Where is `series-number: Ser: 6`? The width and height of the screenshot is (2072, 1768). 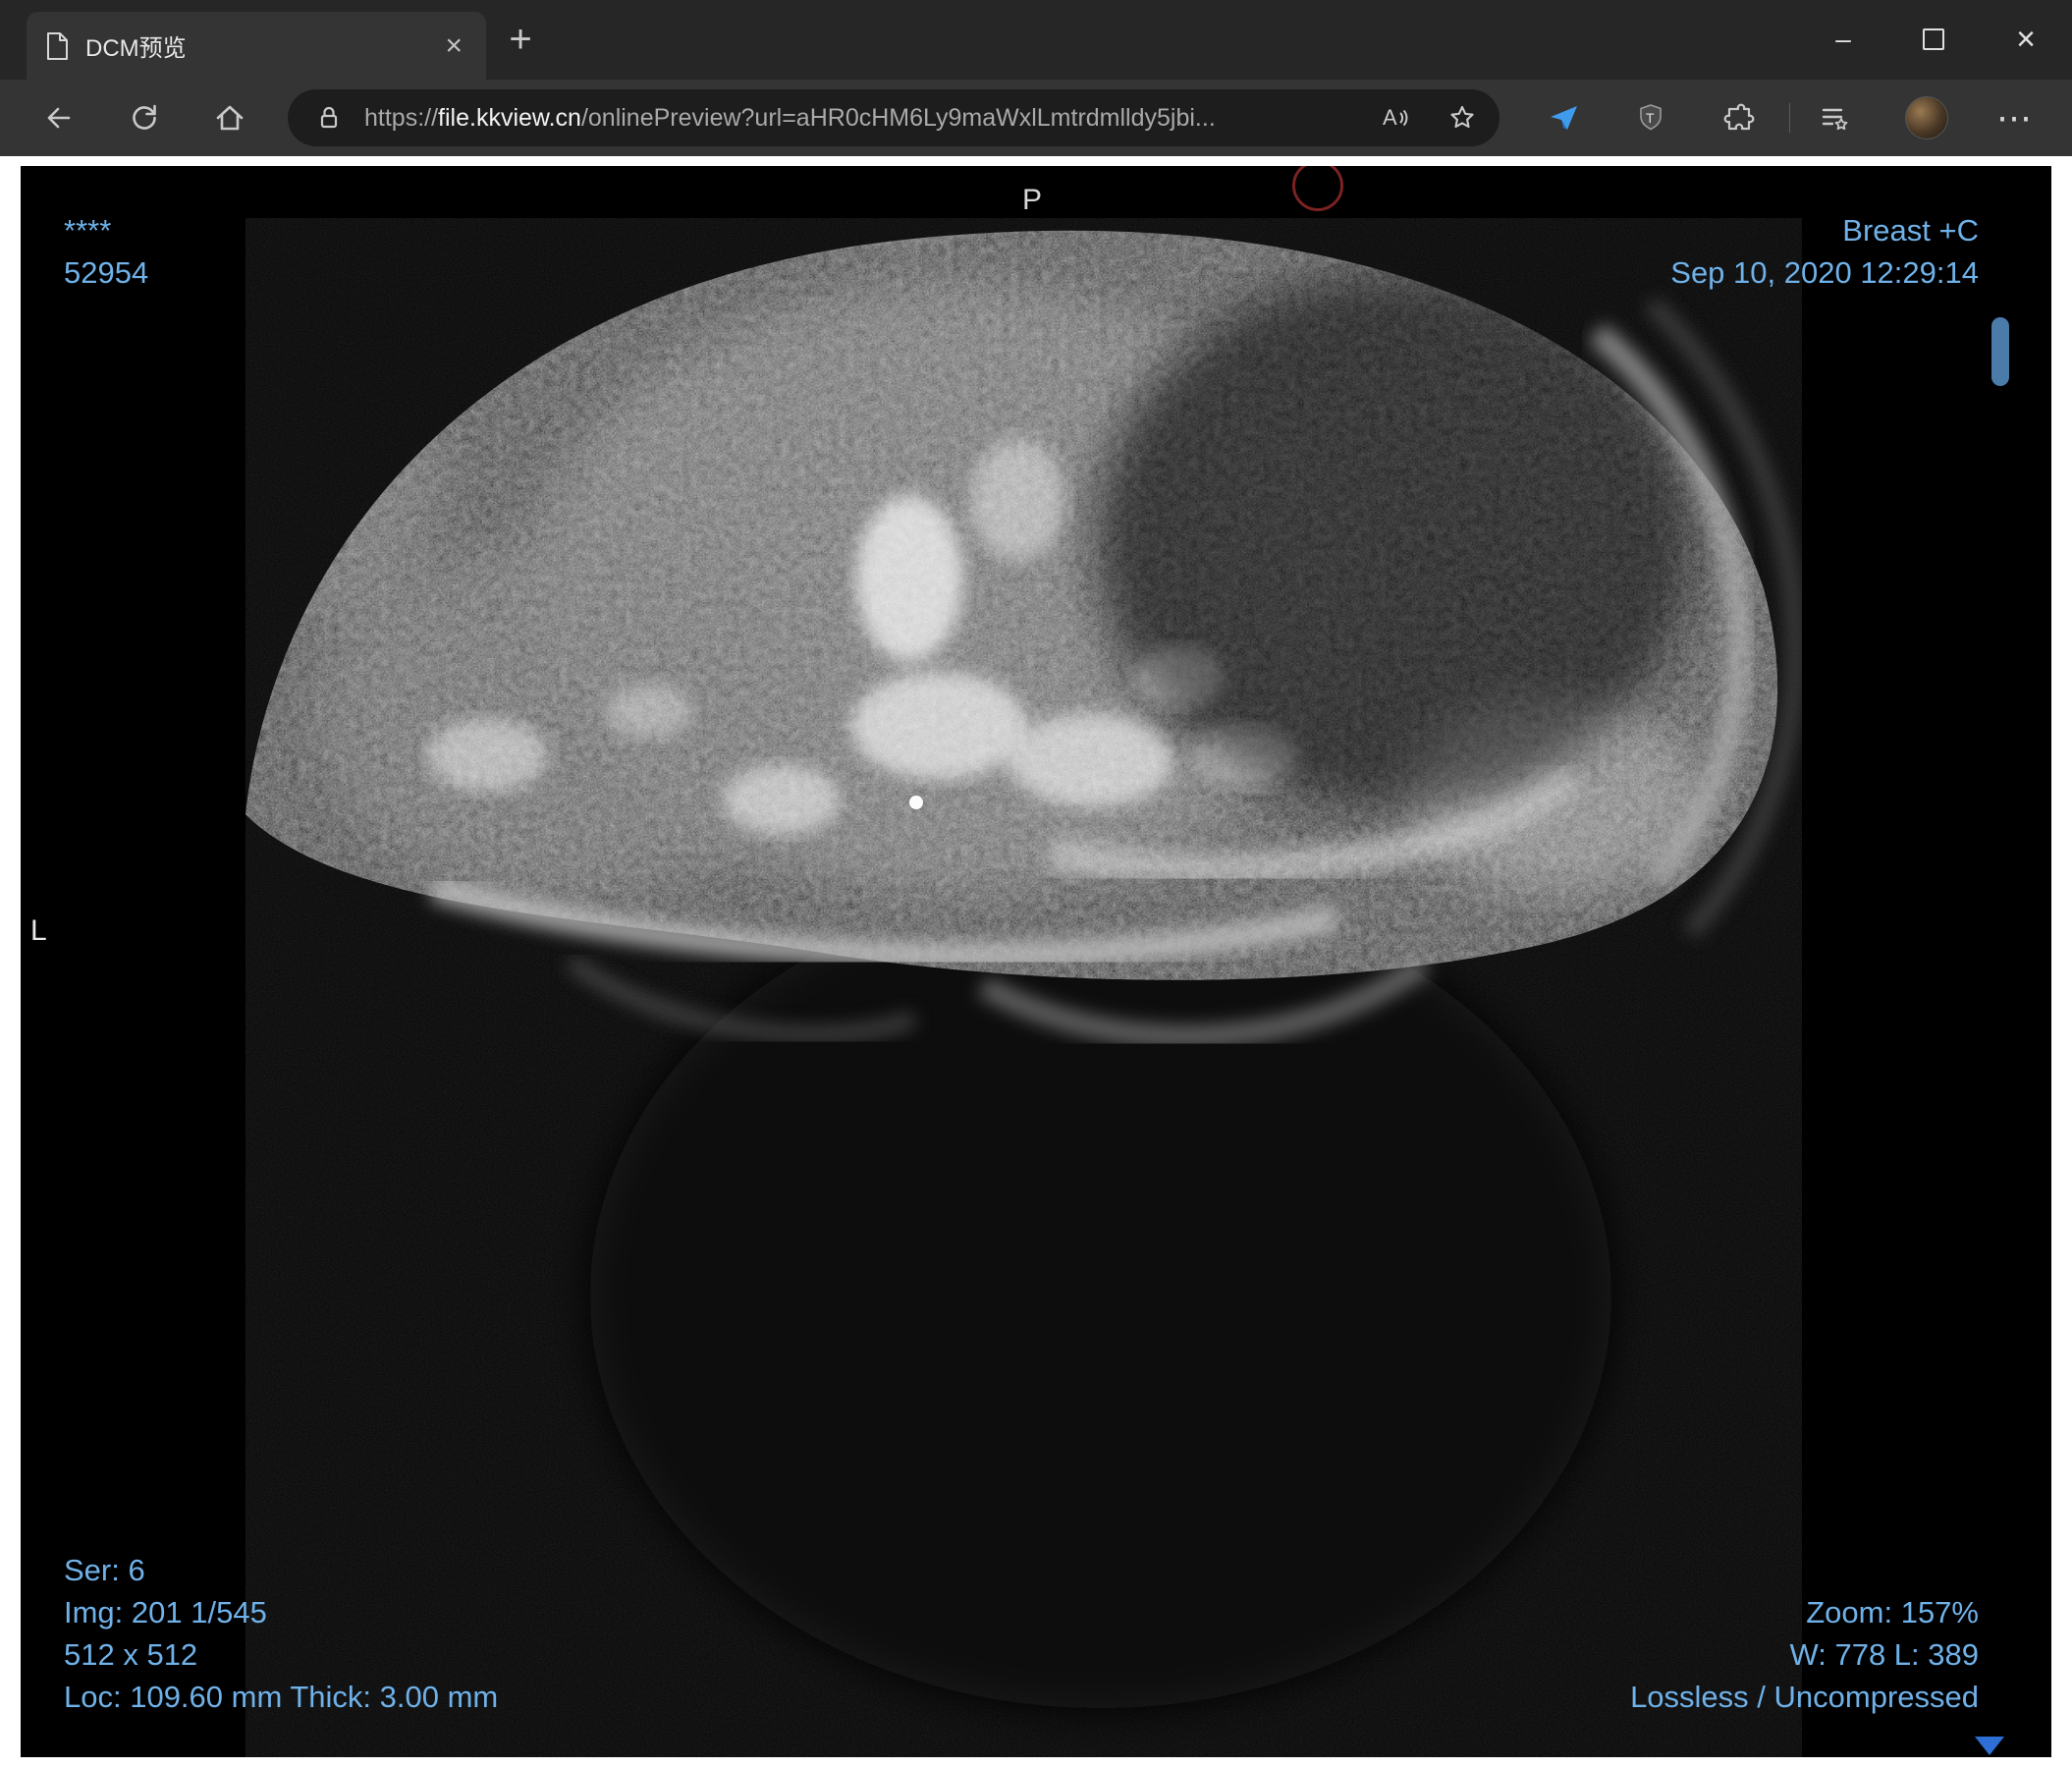 series-number: Ser: 6 is located at coordinates (105, 1570).